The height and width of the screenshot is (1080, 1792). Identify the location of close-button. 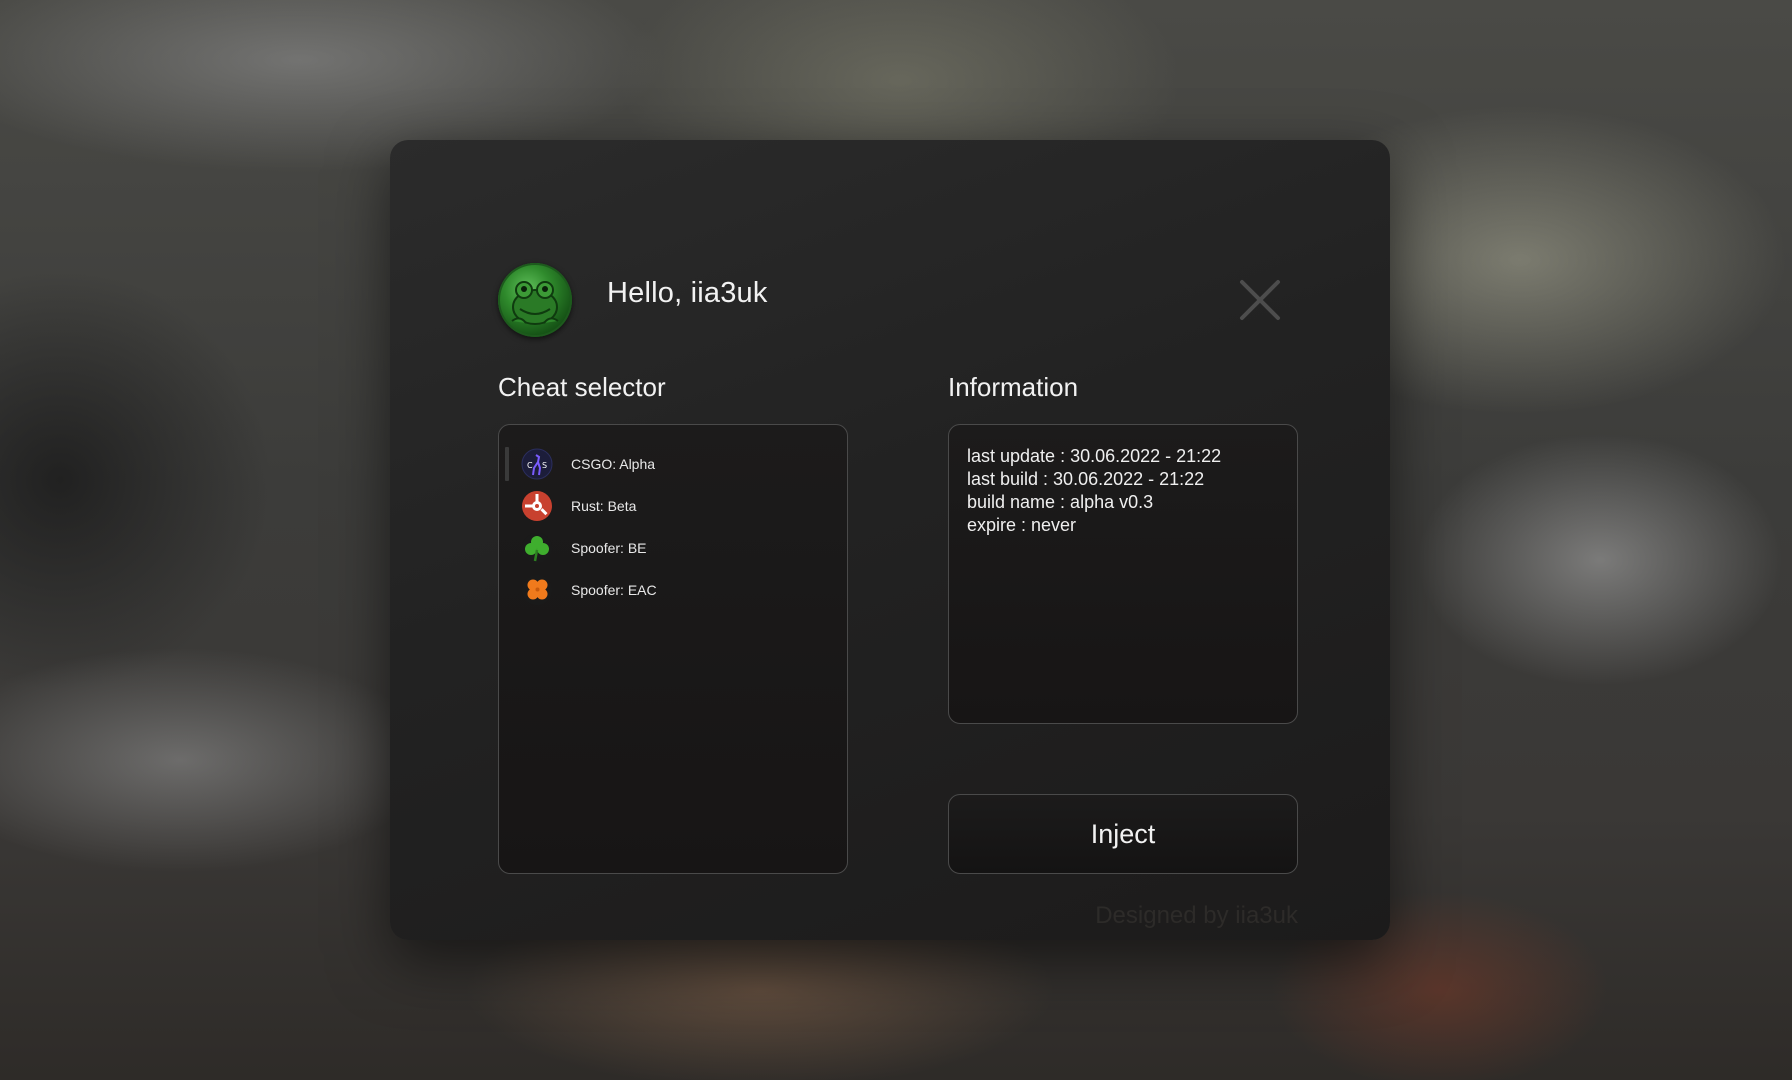
(1260, 300).